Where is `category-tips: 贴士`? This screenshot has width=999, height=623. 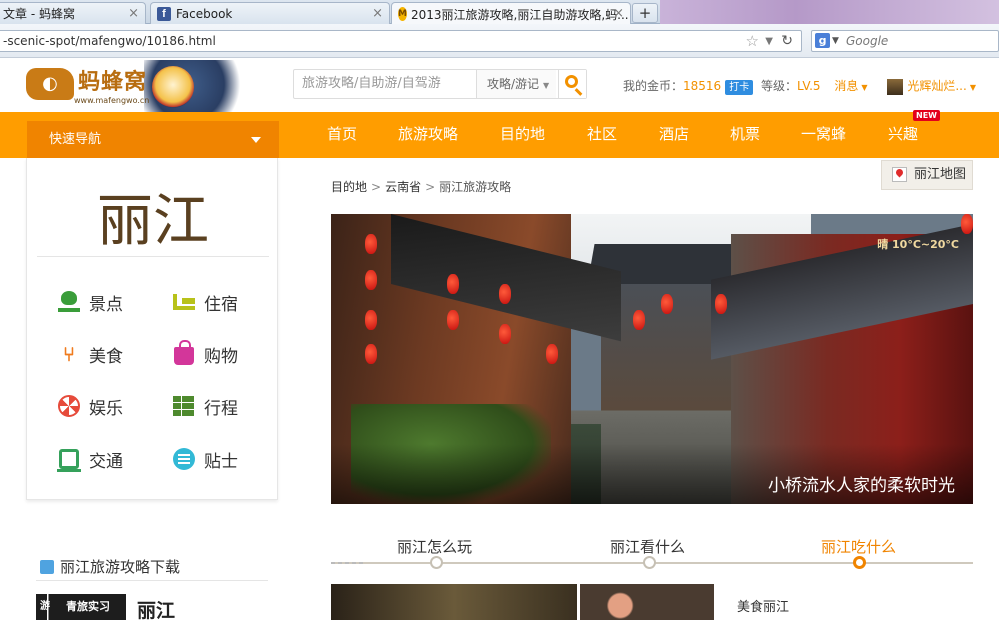
category-tips: 贴士 is located at coordinates (222, 459).